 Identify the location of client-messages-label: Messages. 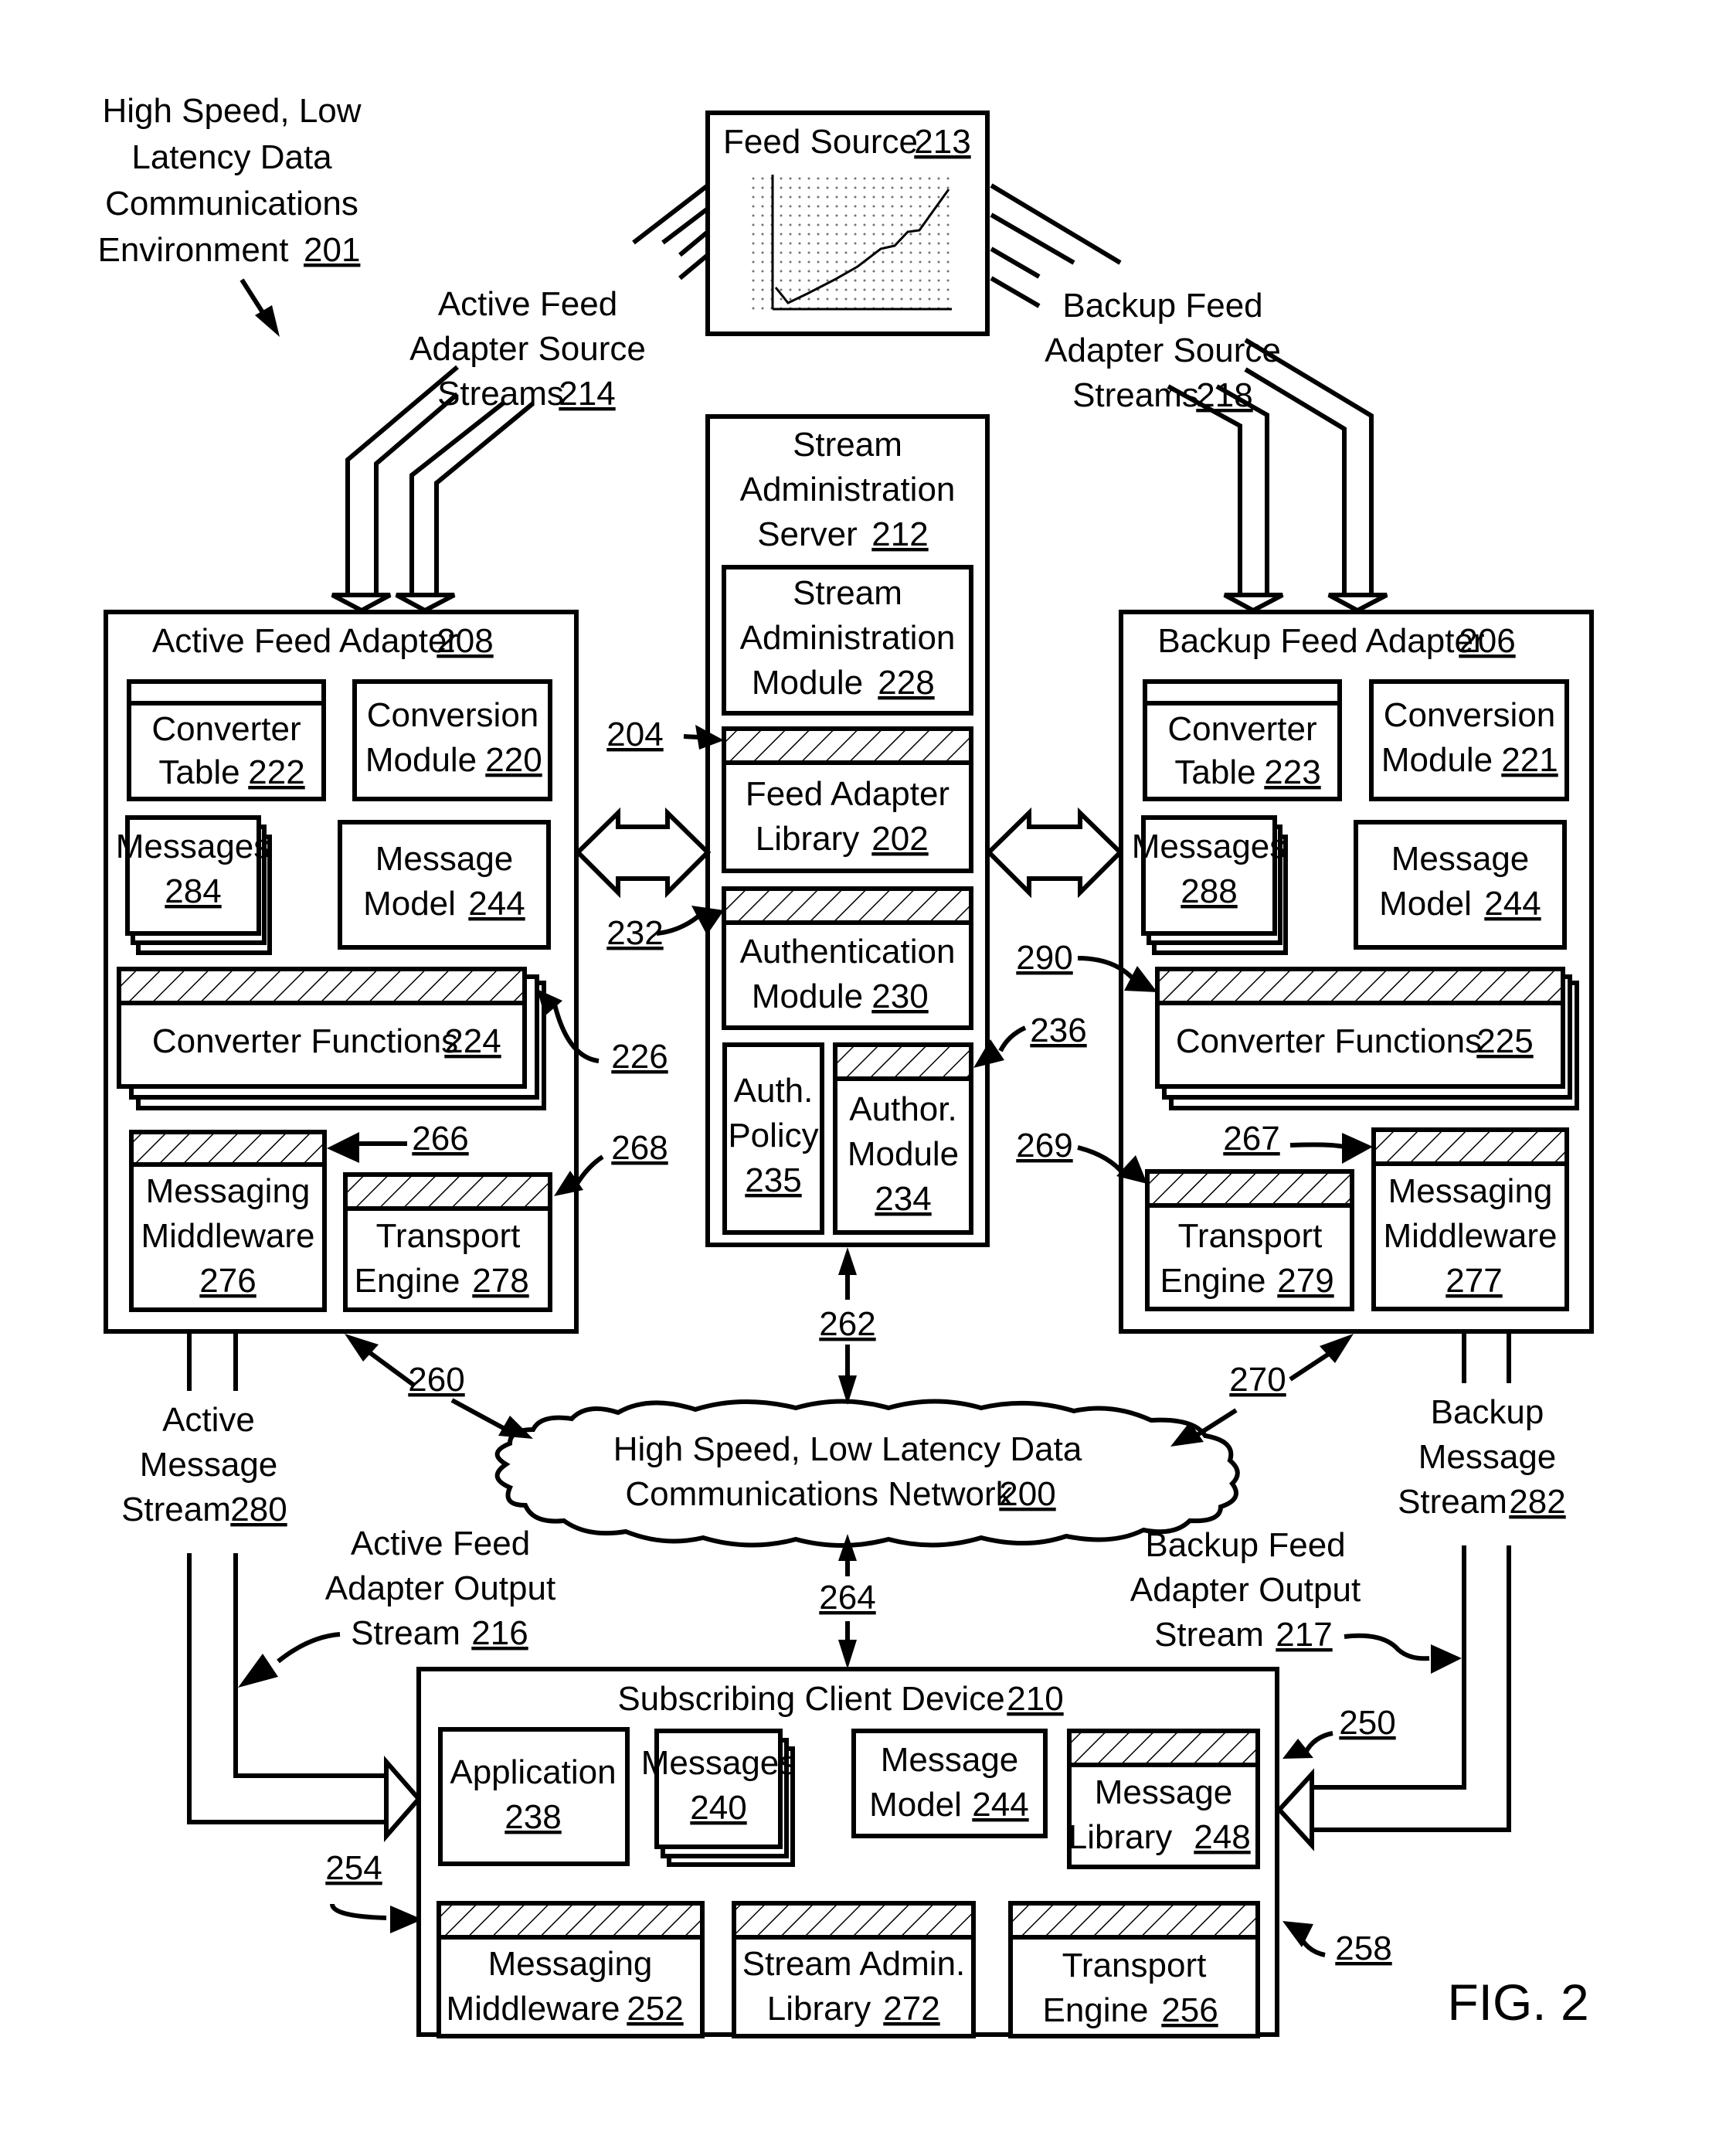
(719, 1763).